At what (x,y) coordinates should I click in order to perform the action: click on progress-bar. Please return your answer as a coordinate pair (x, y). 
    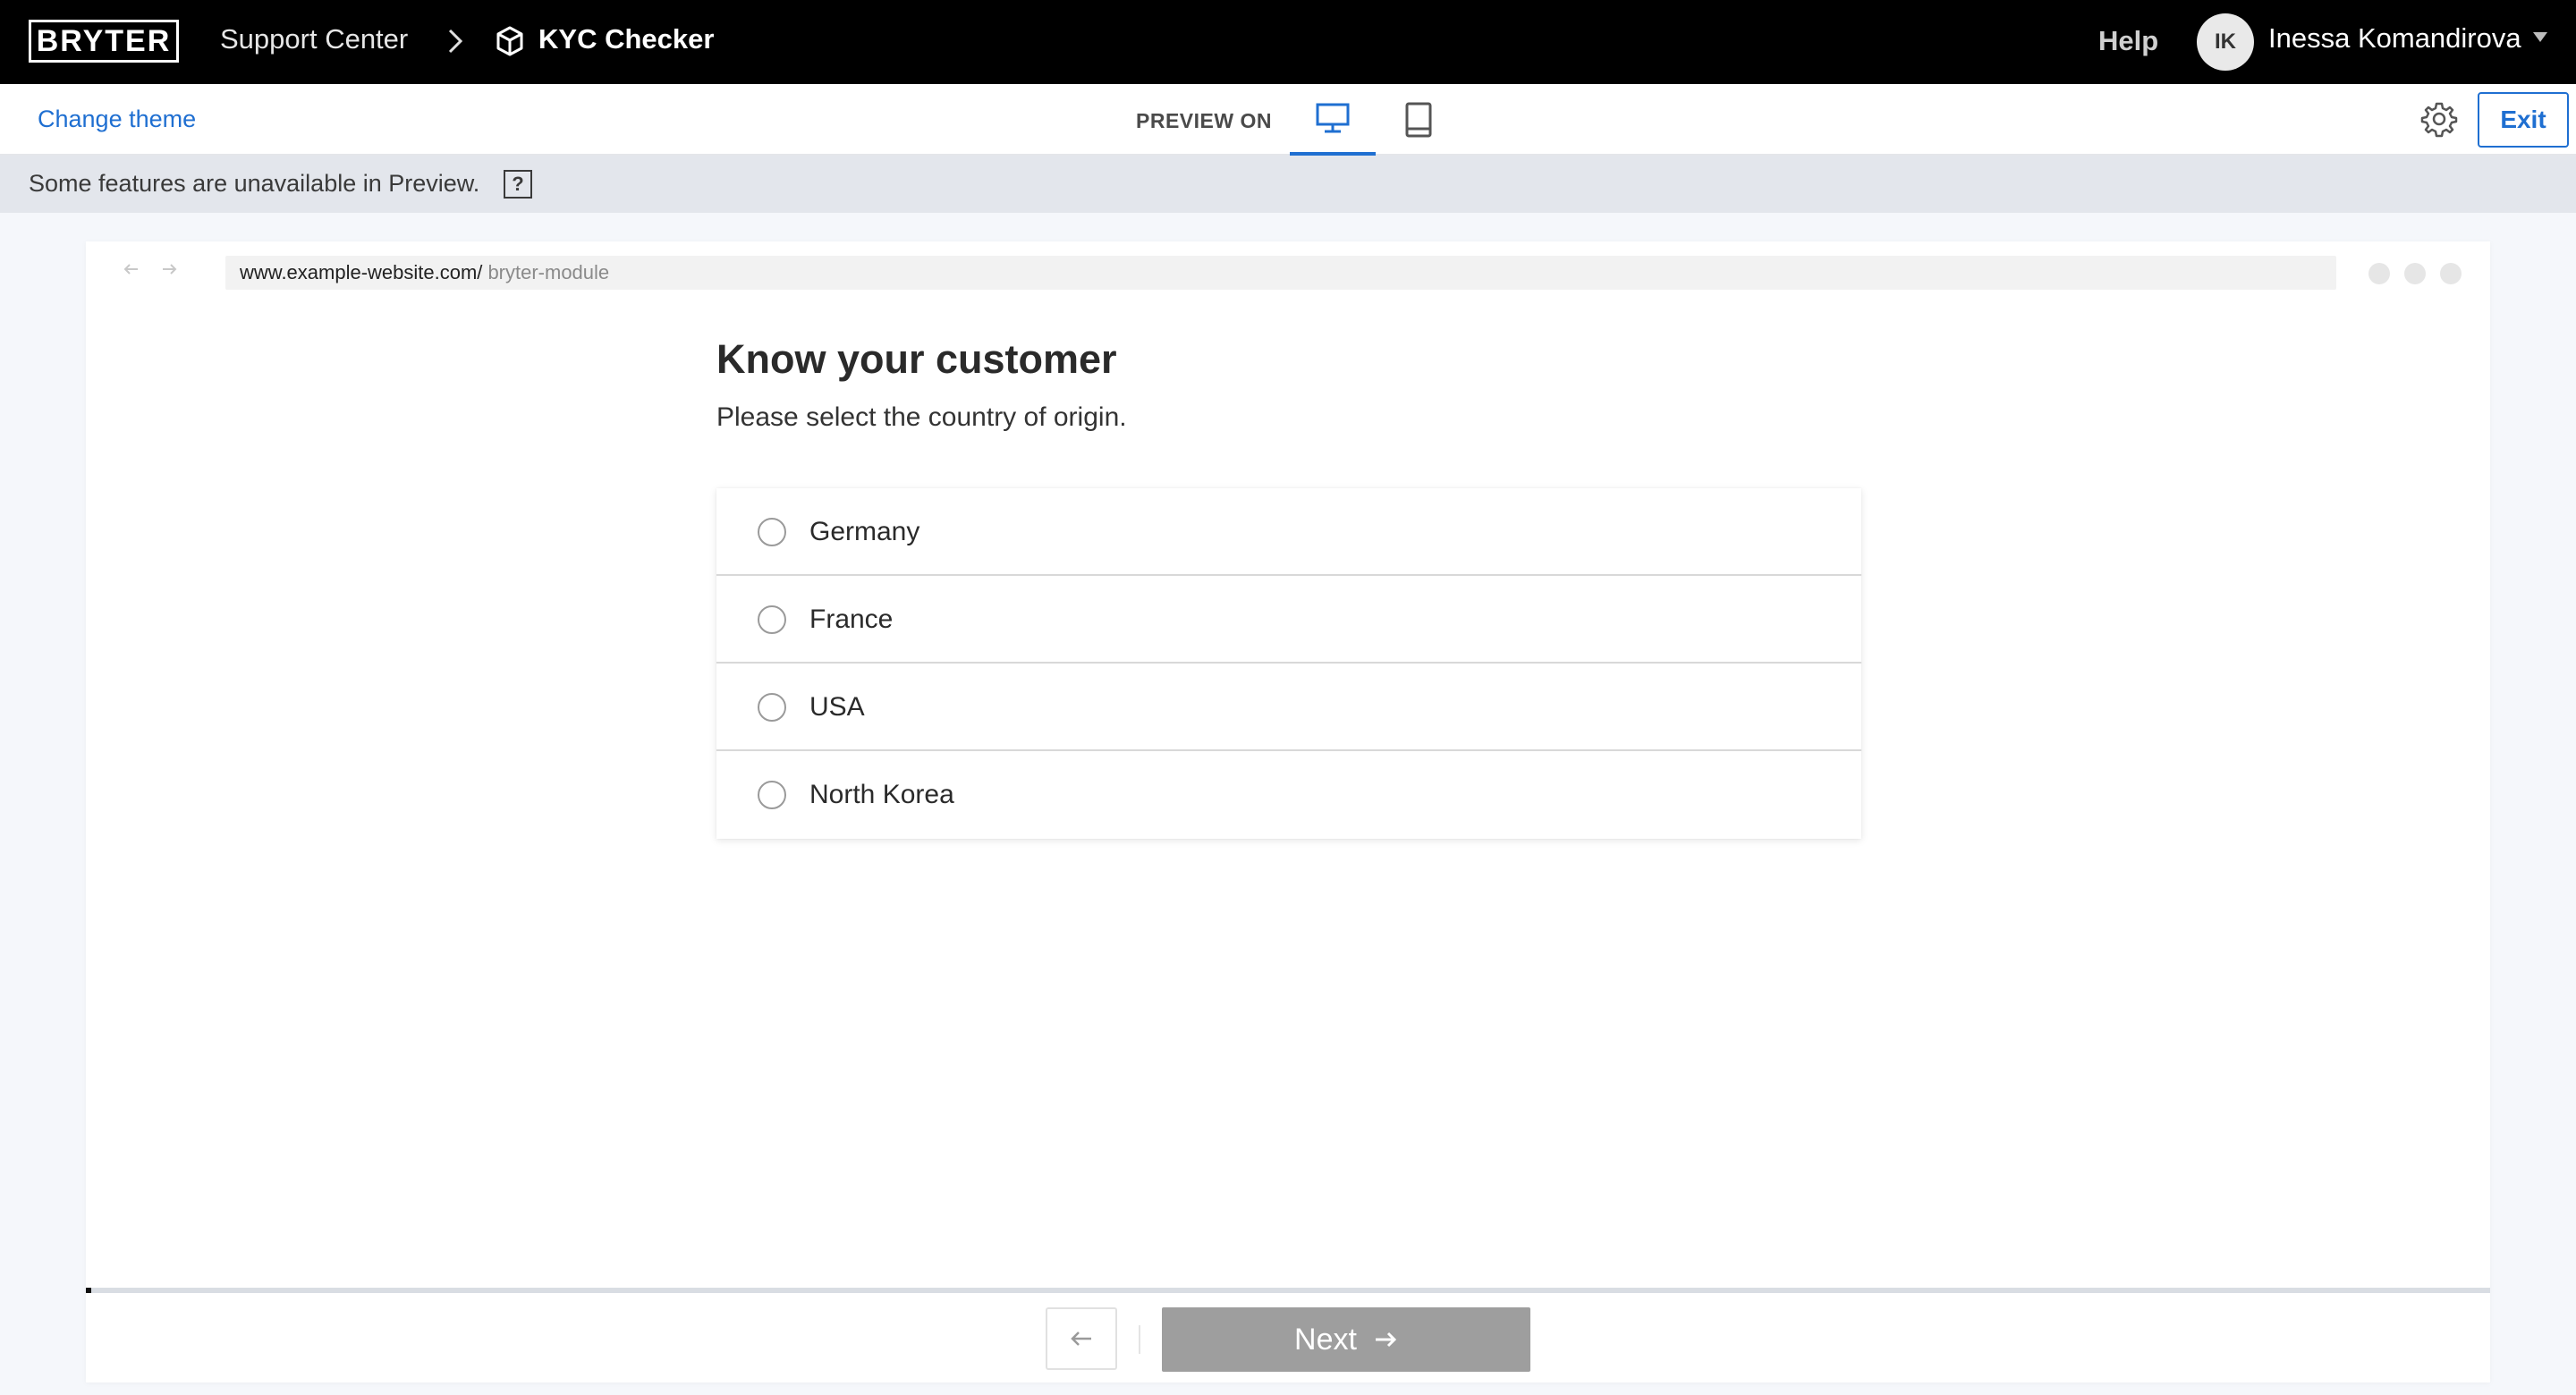
    Looking at the image, I should click on (1288, 1290).